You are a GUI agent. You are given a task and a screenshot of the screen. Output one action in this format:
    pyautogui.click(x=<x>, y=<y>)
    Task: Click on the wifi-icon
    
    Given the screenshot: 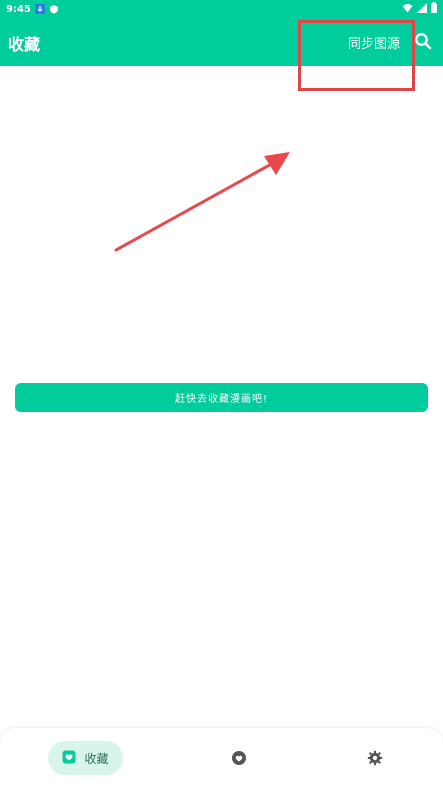 What is the action you would take?
    pyautogui.click(x=407, y=9)
    